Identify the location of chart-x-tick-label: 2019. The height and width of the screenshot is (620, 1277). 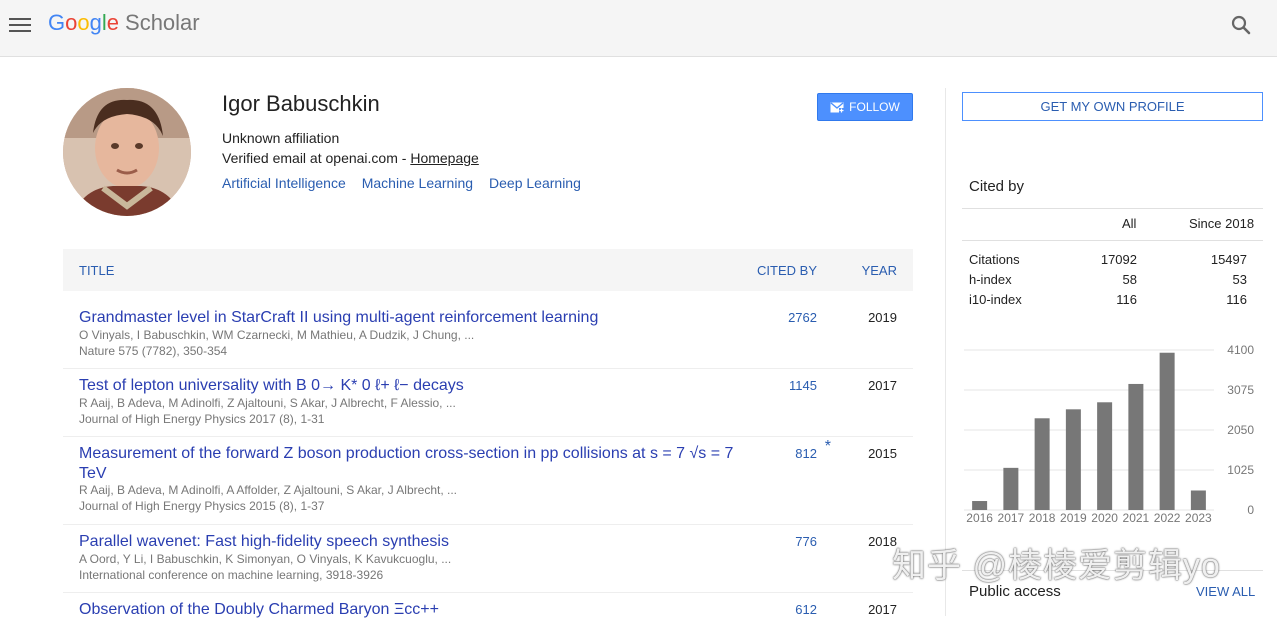
(1073, 518).